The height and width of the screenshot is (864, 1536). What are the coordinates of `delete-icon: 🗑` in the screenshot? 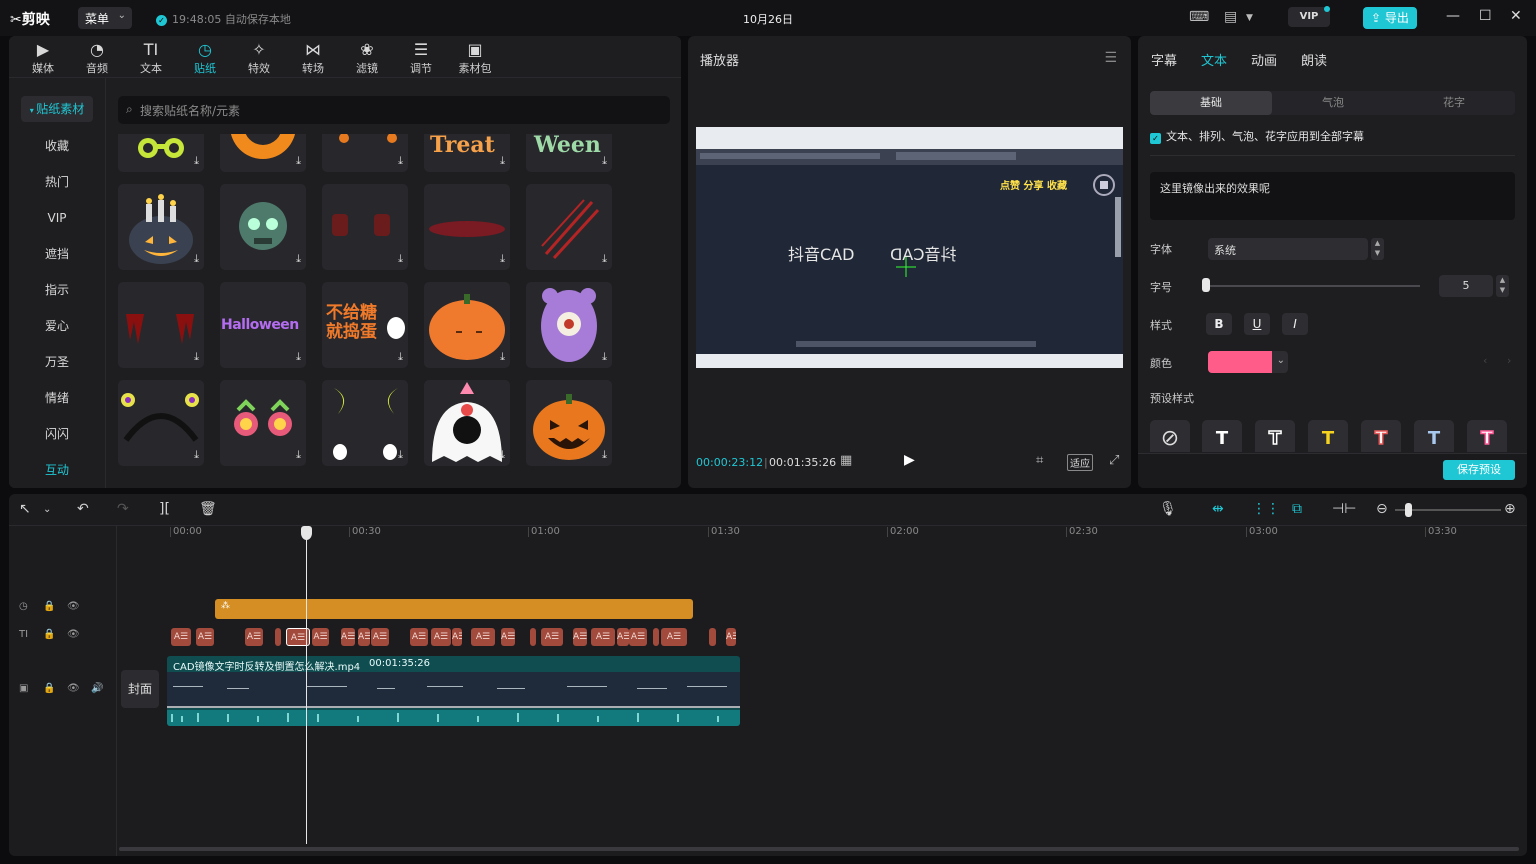 It's located at (208, 509).